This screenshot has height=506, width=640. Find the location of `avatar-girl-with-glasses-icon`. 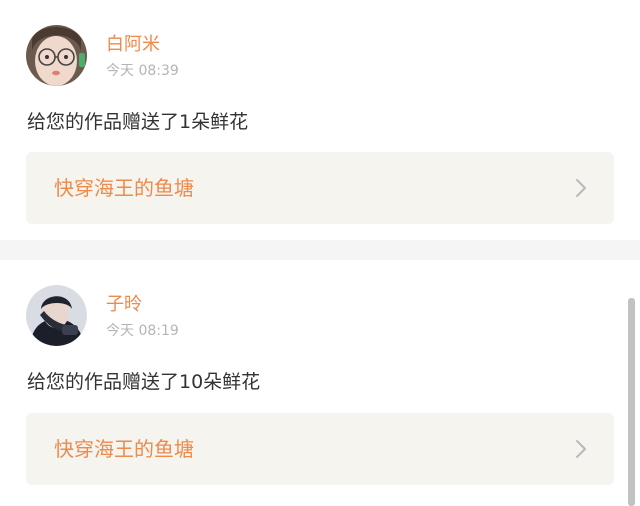

avatar-girl-with-glasses-icon is located at coordinates (56, 55).